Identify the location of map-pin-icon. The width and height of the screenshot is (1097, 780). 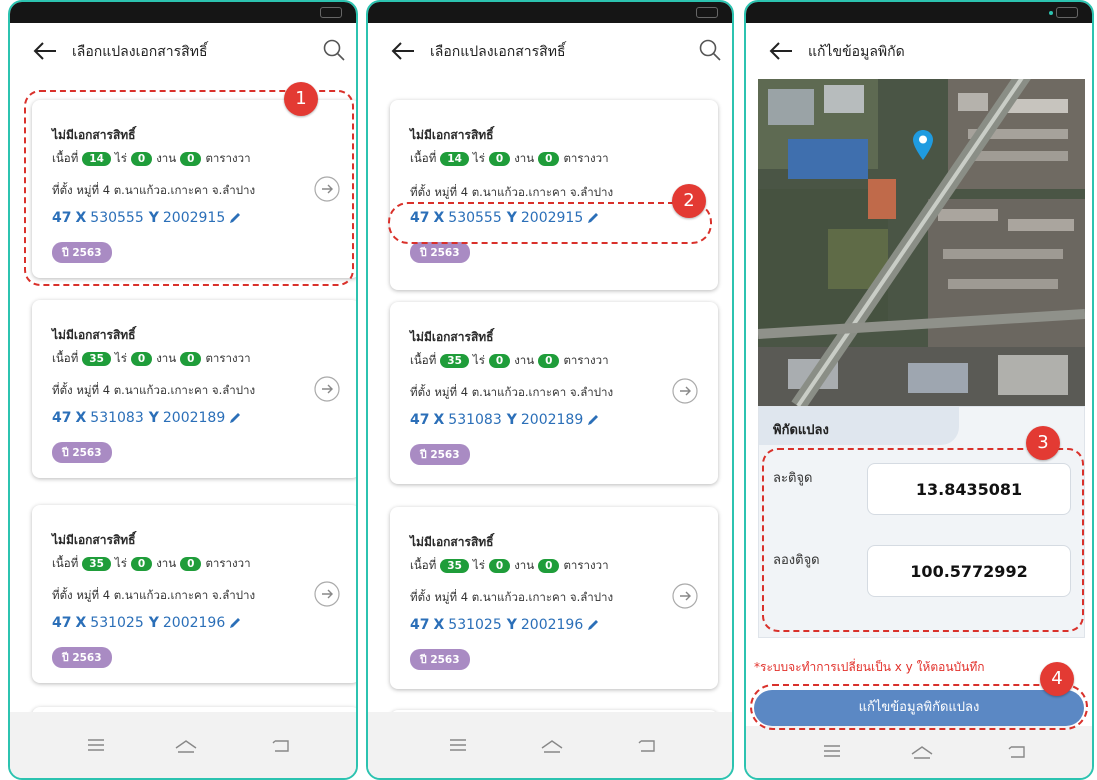
(923, 145).